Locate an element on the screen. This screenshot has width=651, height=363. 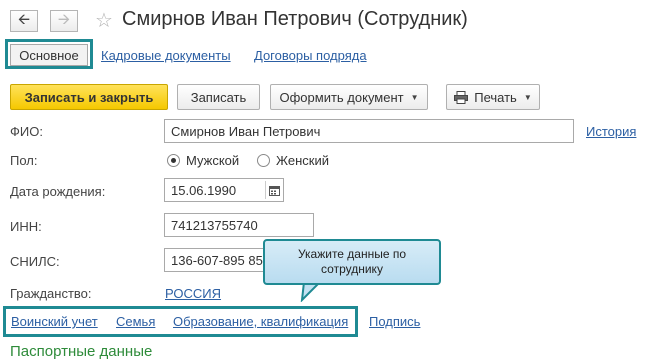
fio-label: ФИО: is located at coordinates (26, 131).